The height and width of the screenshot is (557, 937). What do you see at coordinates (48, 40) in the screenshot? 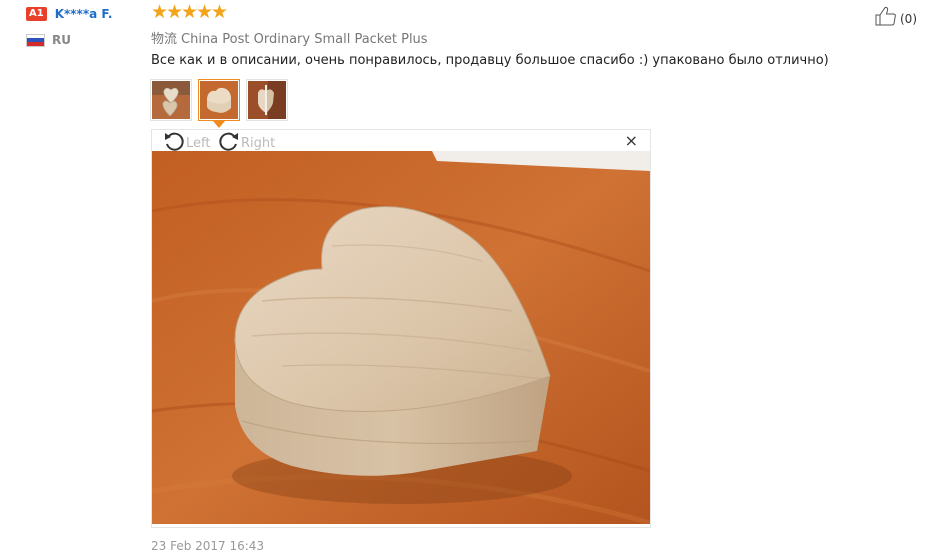
I see `user-country: RU` at bounding box center [48, 40].